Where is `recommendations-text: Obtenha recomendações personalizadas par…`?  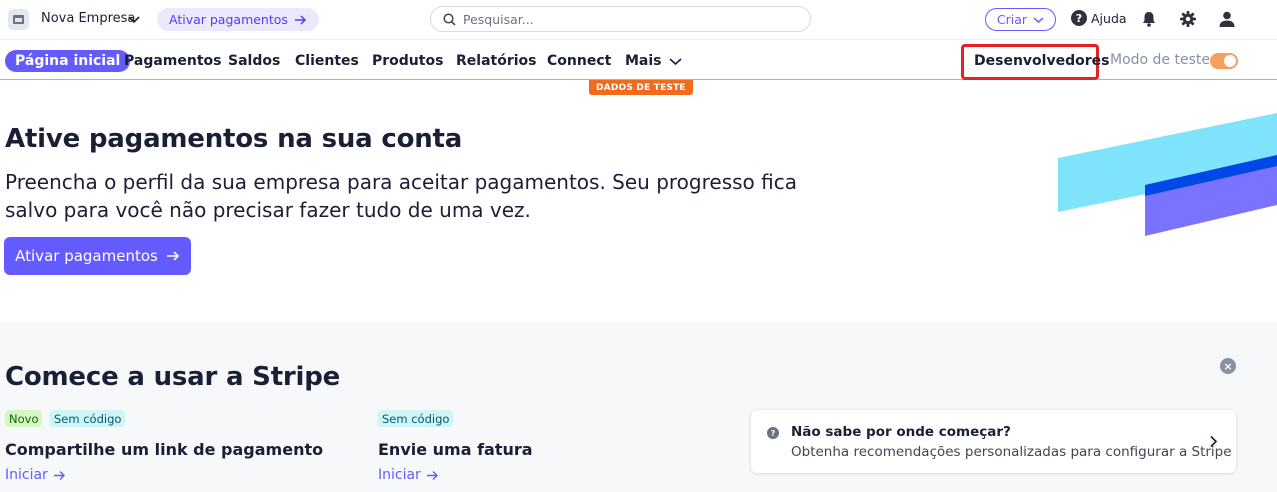
recommendations-text: Obtenha recomendações personalizadas par… is located at coordinates (1011, 452).